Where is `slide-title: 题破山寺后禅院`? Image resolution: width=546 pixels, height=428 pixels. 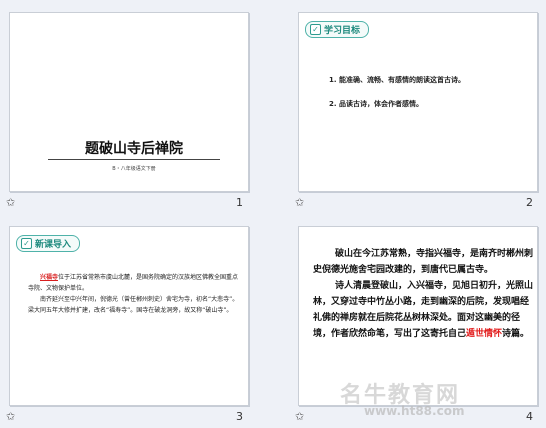
slide-title: 题破山寺后禅院 is located at coordinates (134, 149).